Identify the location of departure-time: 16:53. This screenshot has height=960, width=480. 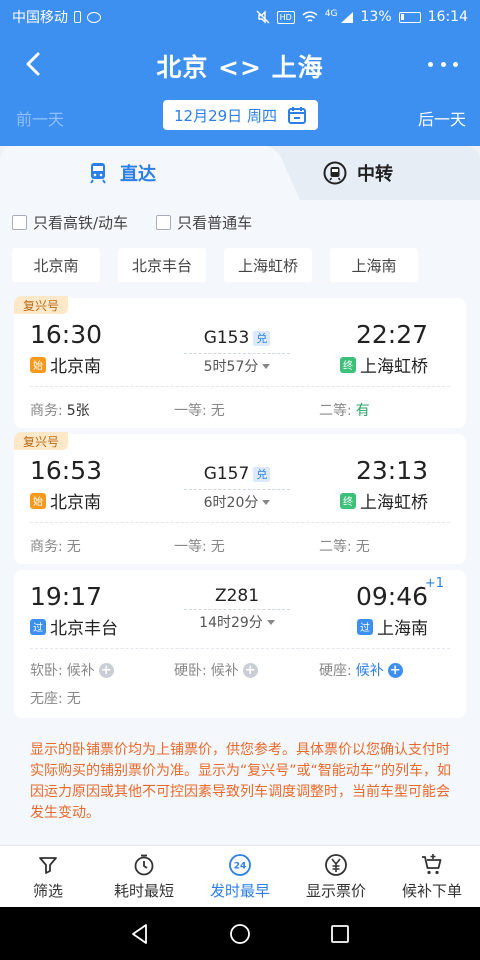
(66, 470).